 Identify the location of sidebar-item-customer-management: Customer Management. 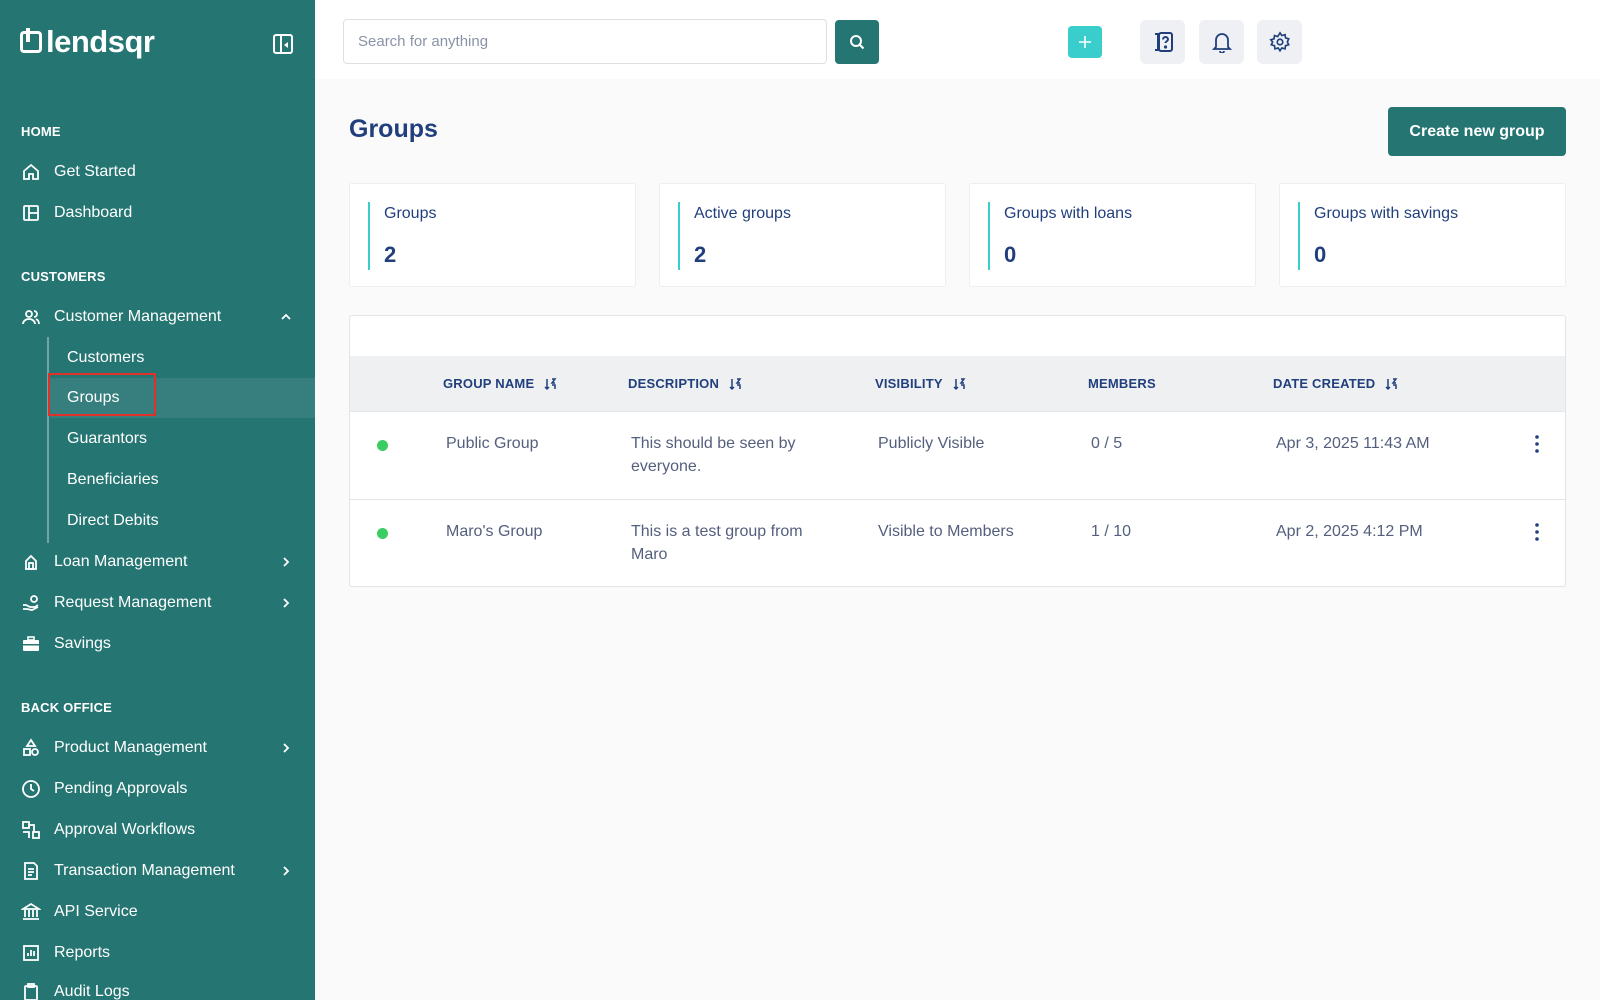
(157, 317).